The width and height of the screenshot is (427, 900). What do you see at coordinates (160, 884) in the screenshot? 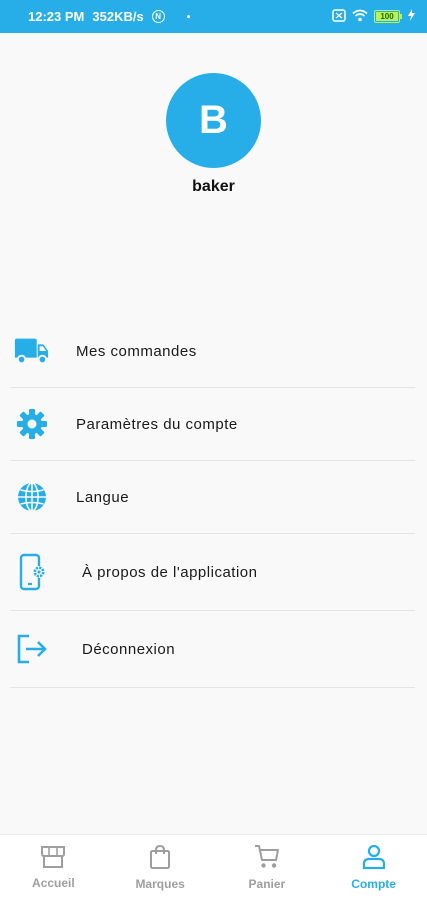
I see `nav-item-label: Marques` at bounding box center [160, 884].